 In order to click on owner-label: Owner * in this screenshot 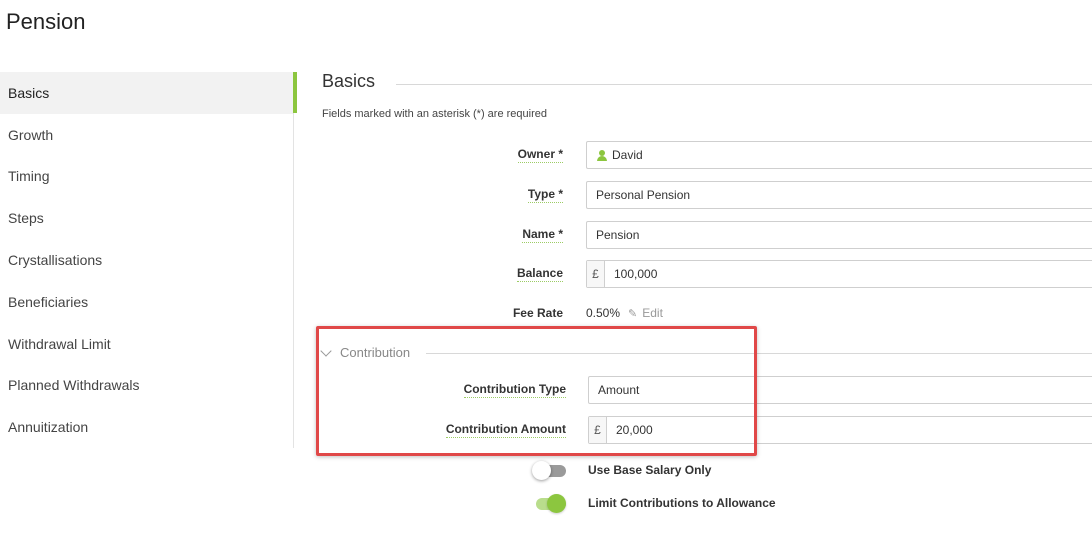, I will do `click(540, 155)`.